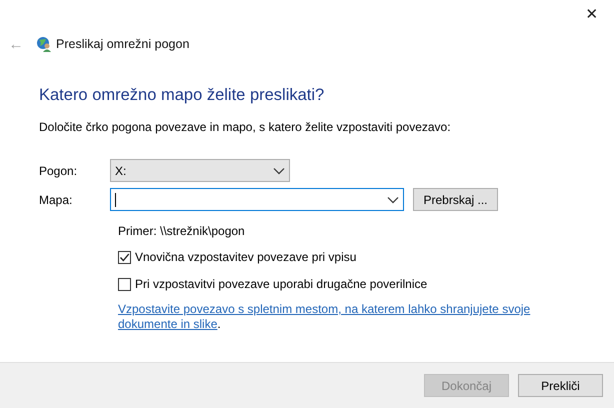 This screenshot has width=614, height=408. Describe the element at coordinates (182, 231) in the screenshot. I see `example-text: Primer: \\strežnik\pogon` at that location.